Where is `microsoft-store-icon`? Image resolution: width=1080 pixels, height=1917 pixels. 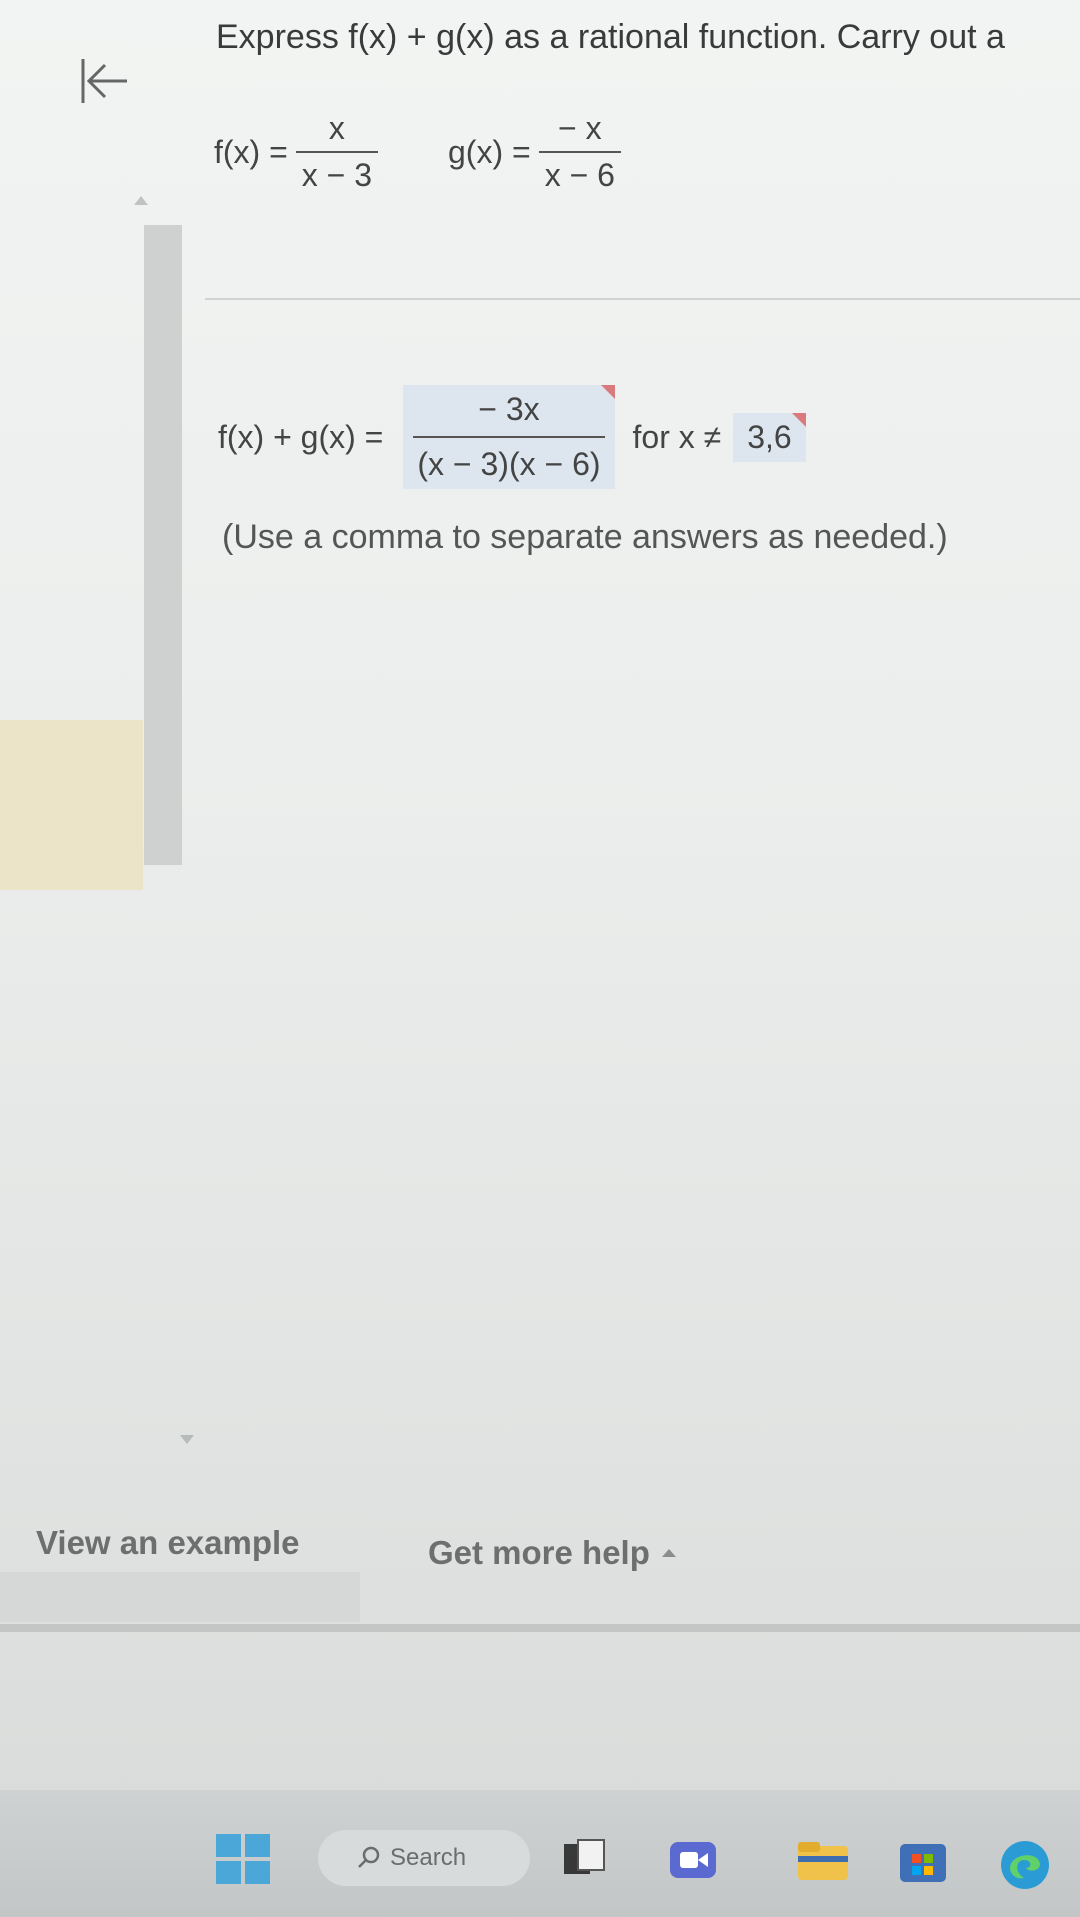 microsoft-store-icon is located at coordinates (923, 1861).